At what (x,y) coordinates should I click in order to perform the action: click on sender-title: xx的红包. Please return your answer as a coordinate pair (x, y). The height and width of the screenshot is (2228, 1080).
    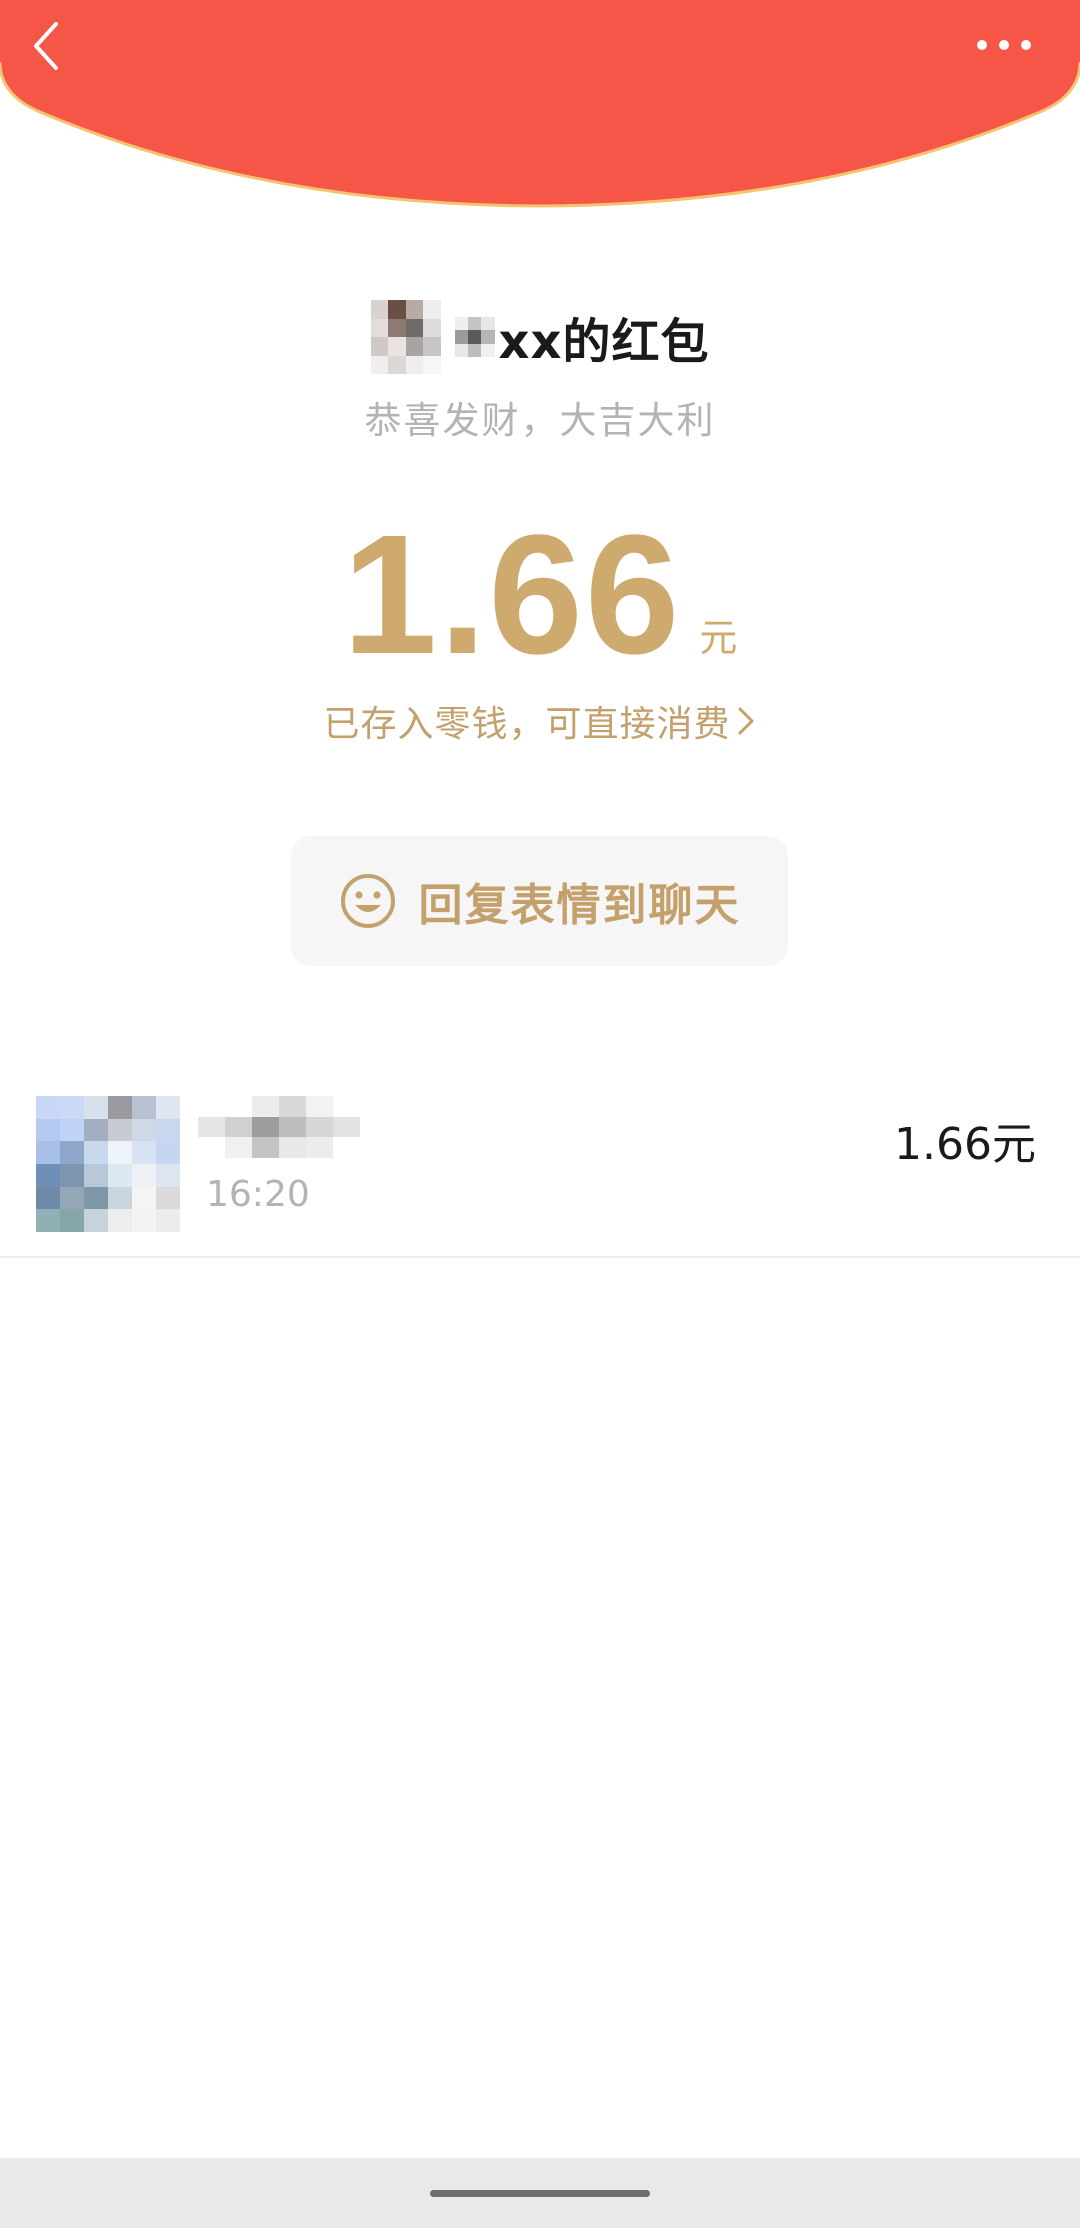
    Looking at the image, I should click on (604, 342).